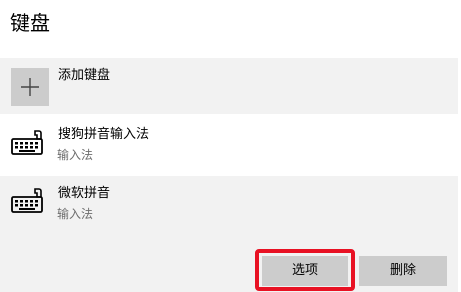  Describe the element at coordinates (30, 23) in the screenshot. I see `section-title: 键盘` at that location.